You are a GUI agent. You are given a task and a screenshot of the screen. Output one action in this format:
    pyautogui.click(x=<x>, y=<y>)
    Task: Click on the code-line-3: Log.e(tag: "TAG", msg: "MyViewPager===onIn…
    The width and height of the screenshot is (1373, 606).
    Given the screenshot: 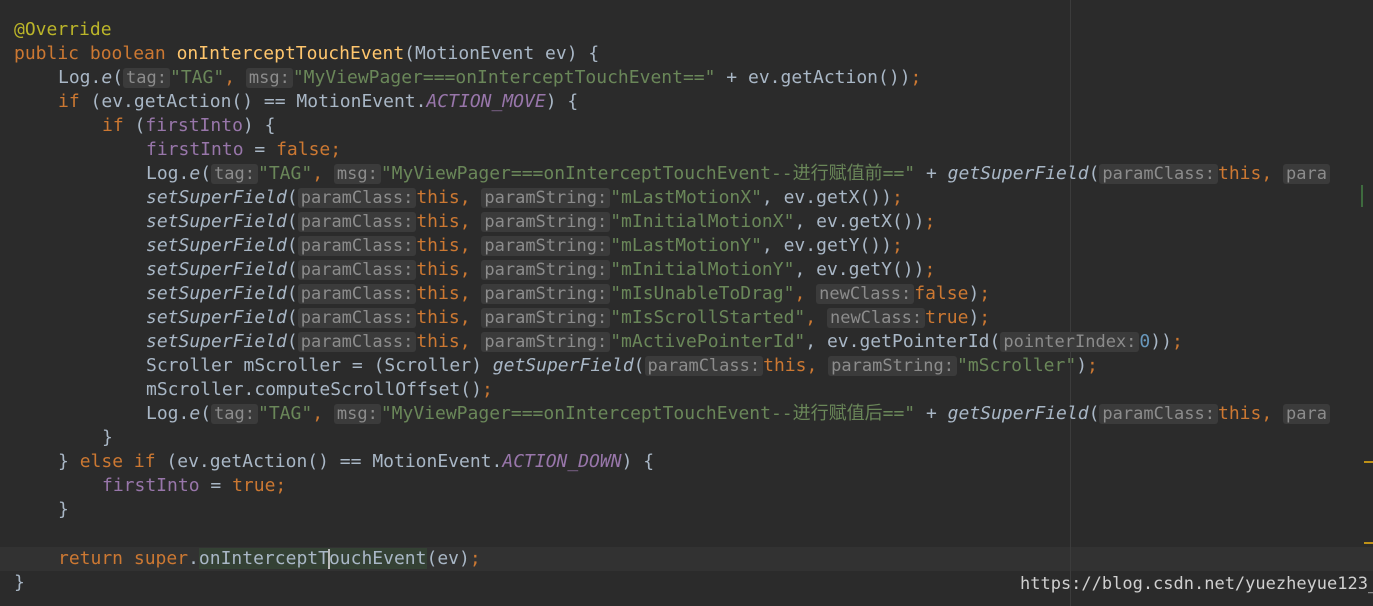 What is the action you would take?
    pyautogui.click(x=489, y=78)
    